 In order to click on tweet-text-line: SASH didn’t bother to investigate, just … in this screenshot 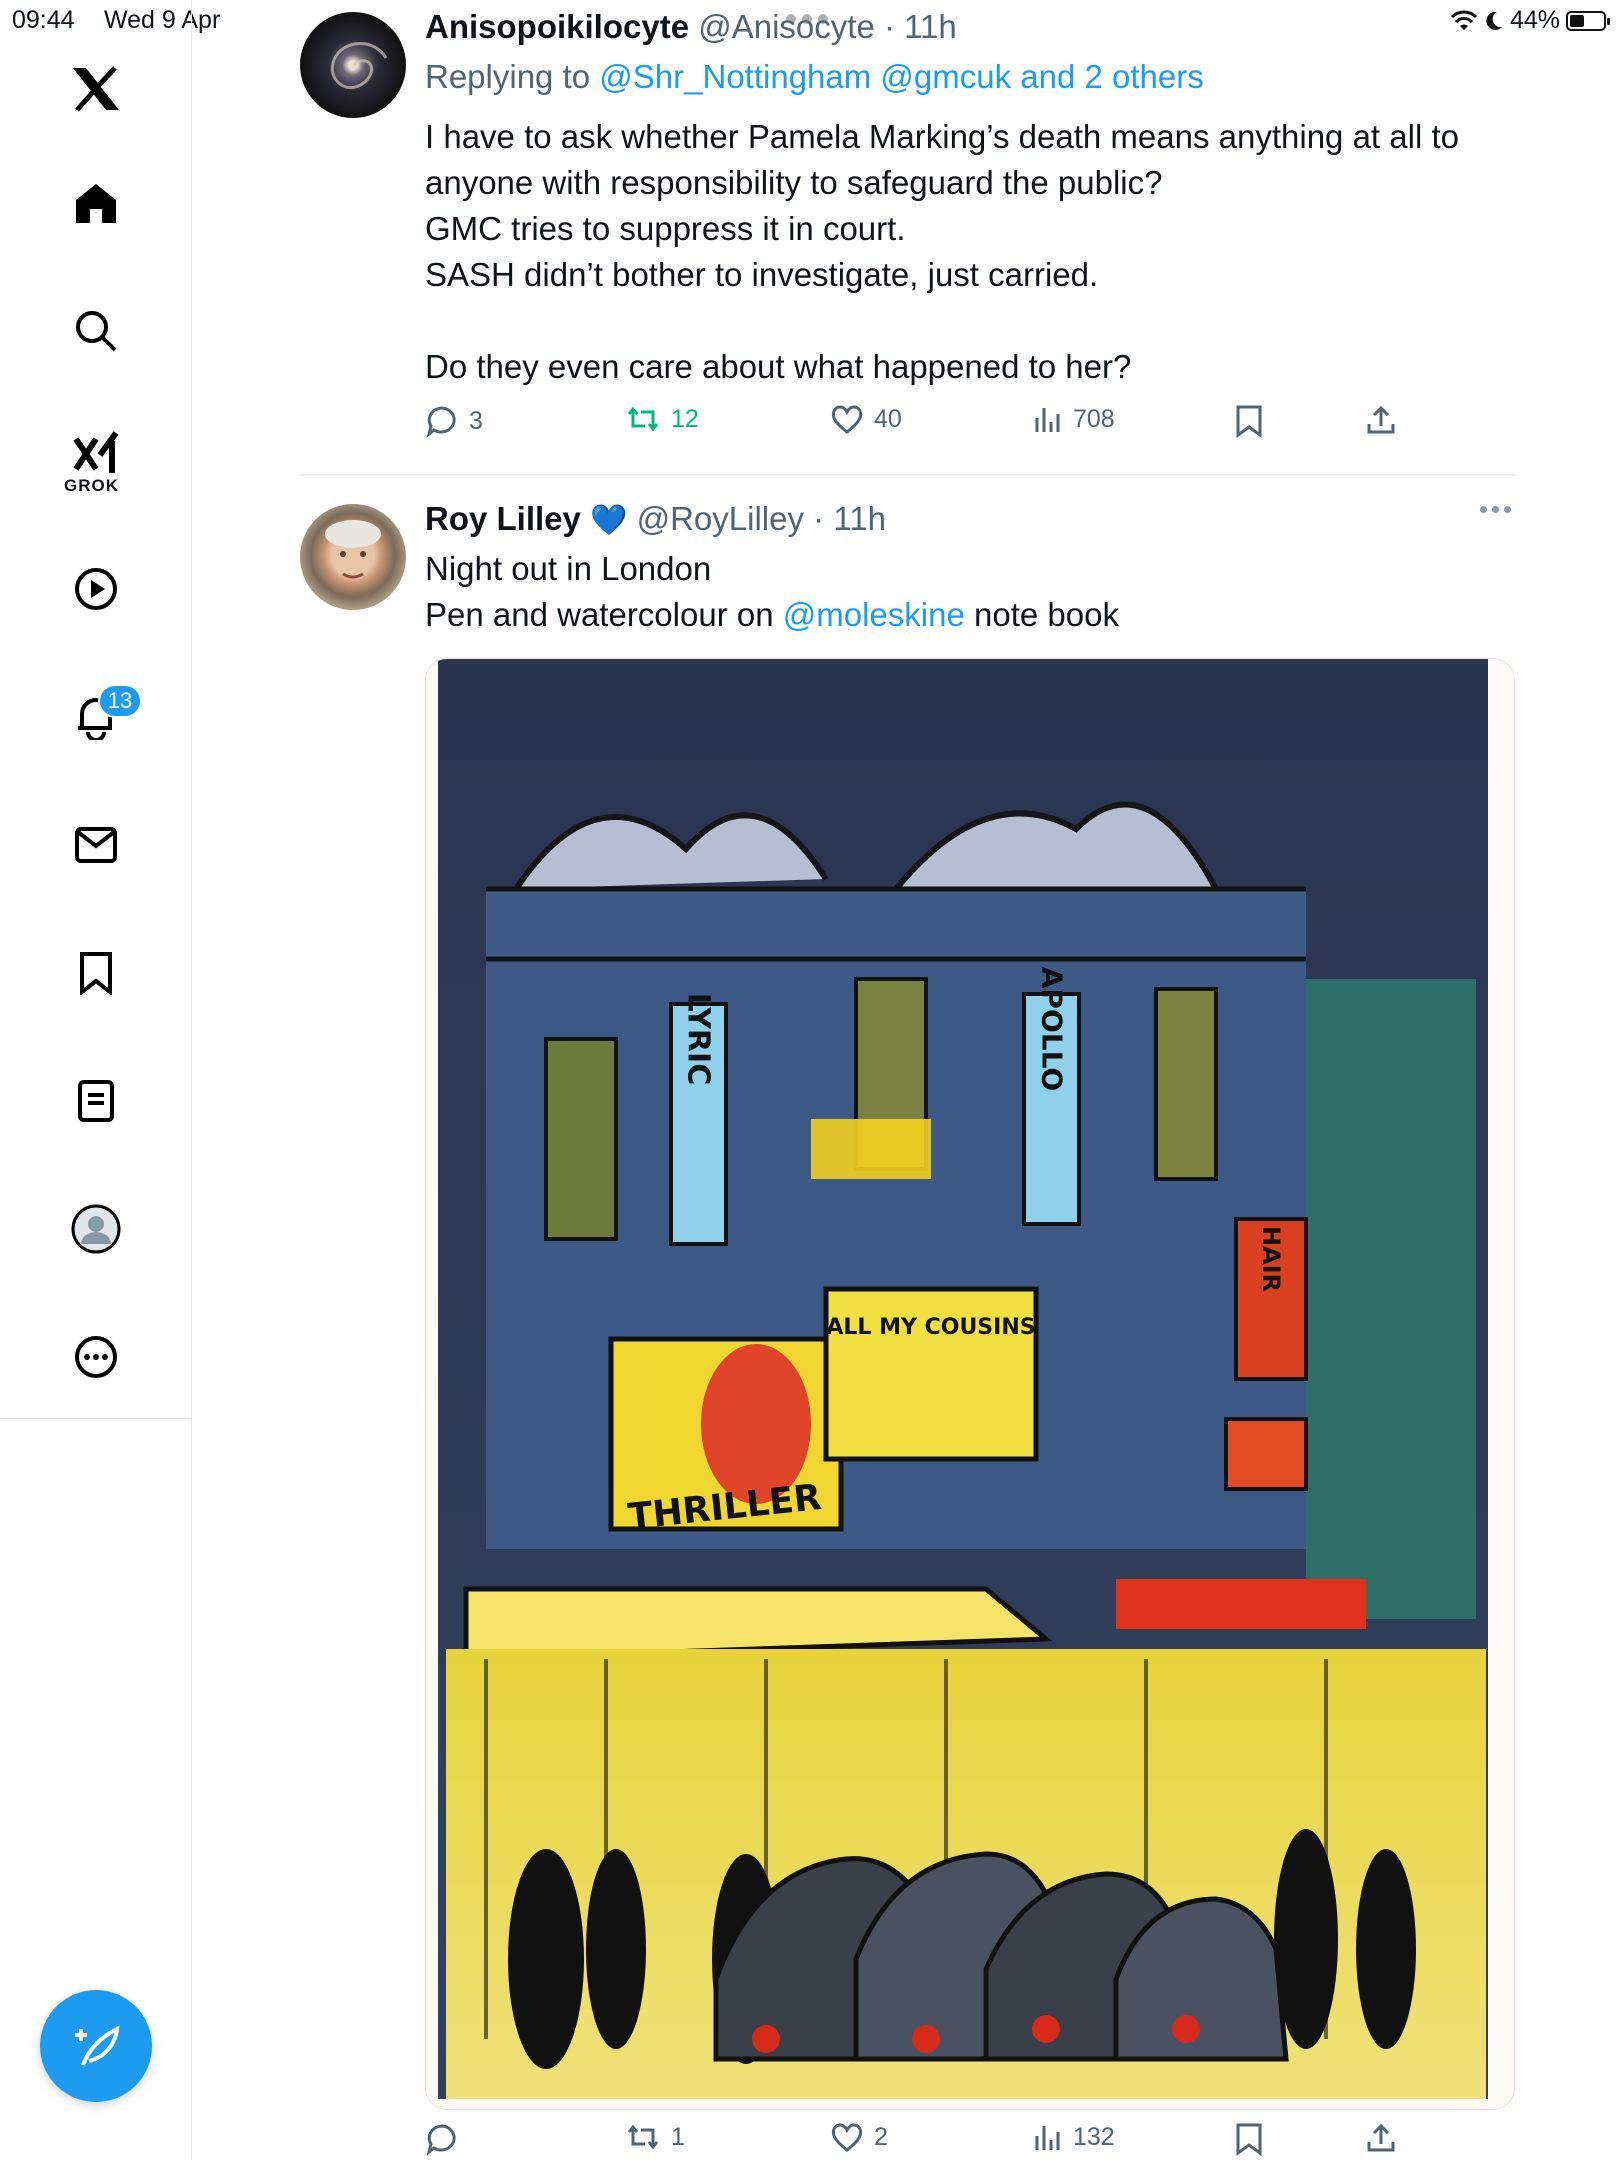, I will do `click(762, 274)`.